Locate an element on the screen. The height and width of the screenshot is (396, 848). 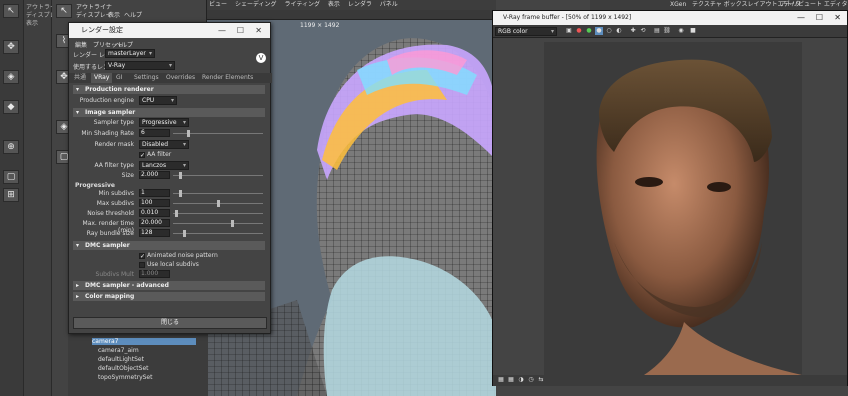
stop-render-icon: ■ is located at coordinates (693, 31).